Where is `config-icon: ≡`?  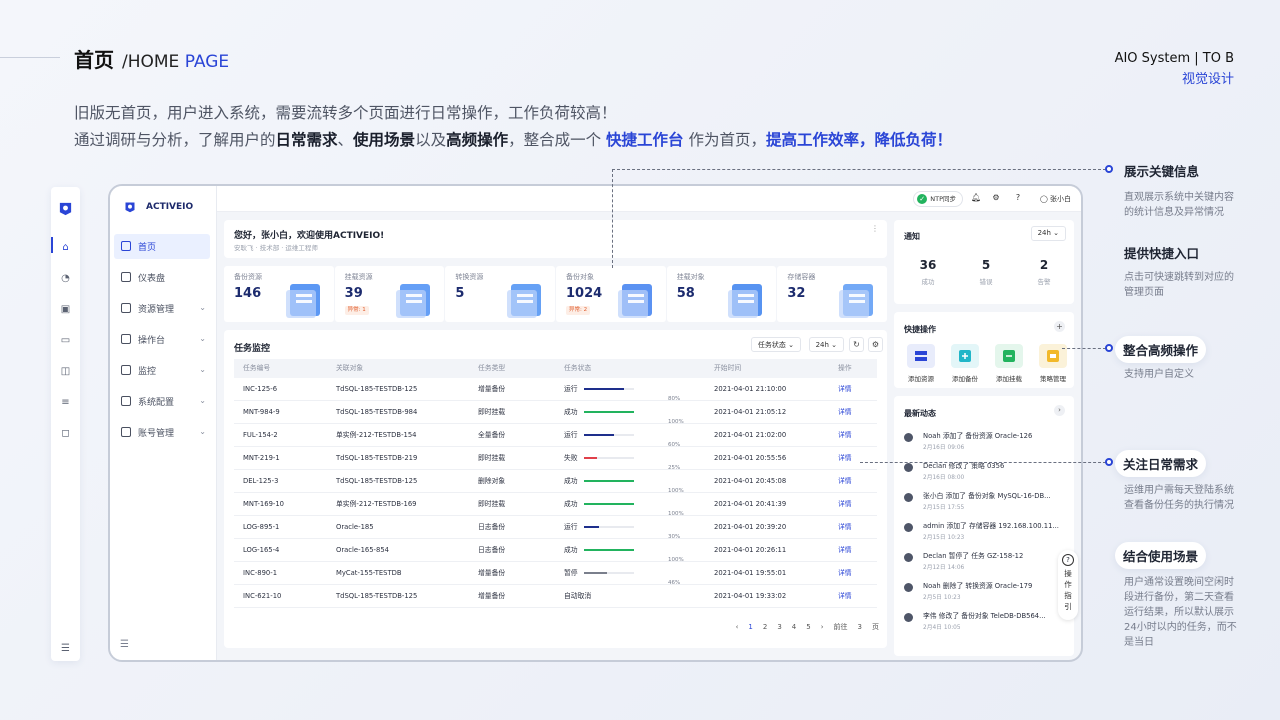 config-icon: ≡ is located at coordinates (65, 402).